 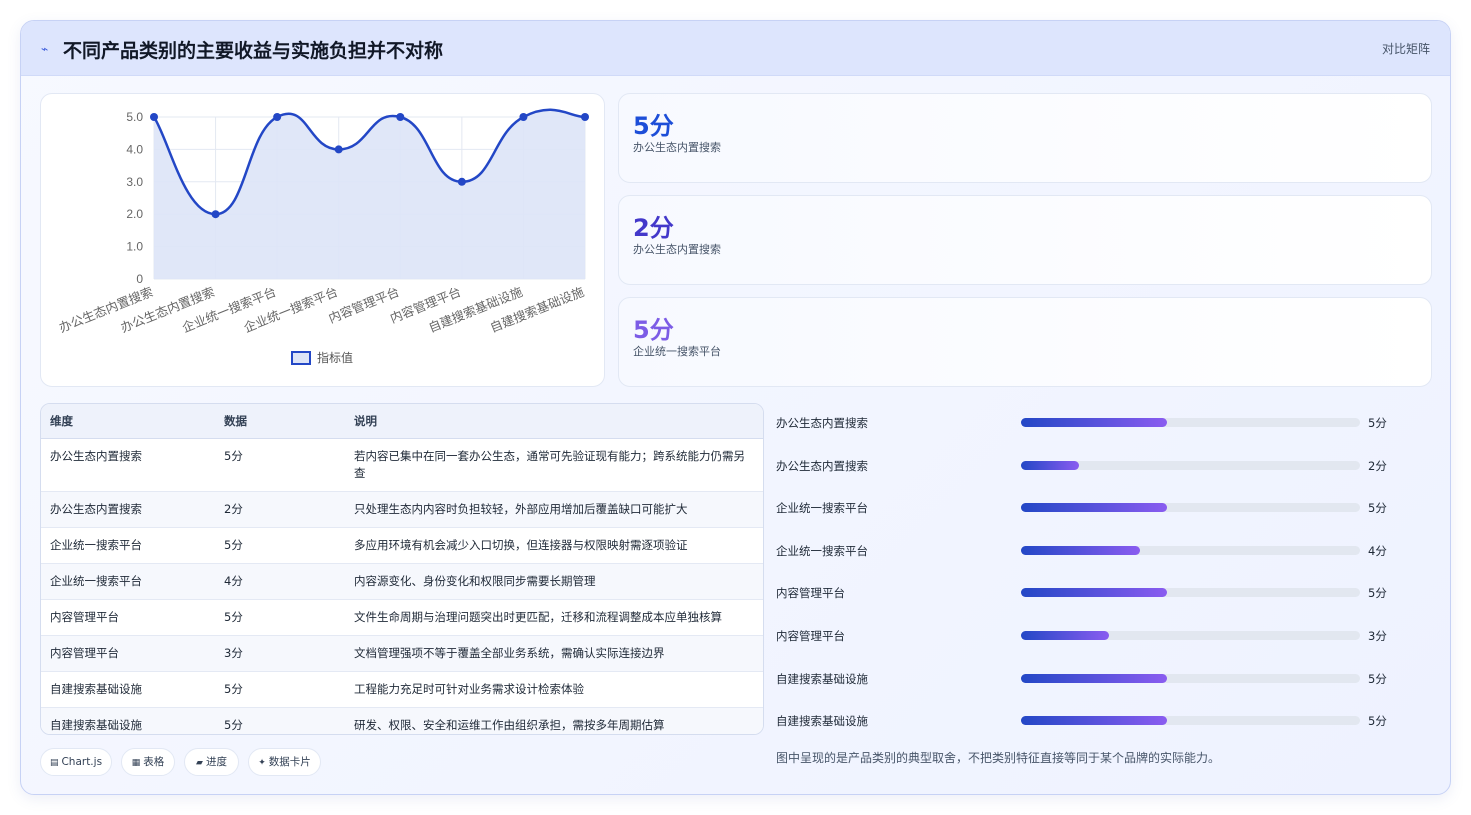 What do you see at coordinates (653, 228) in the screenshot?
I see `stat-value: 2分` at bounding box center [653, 228].